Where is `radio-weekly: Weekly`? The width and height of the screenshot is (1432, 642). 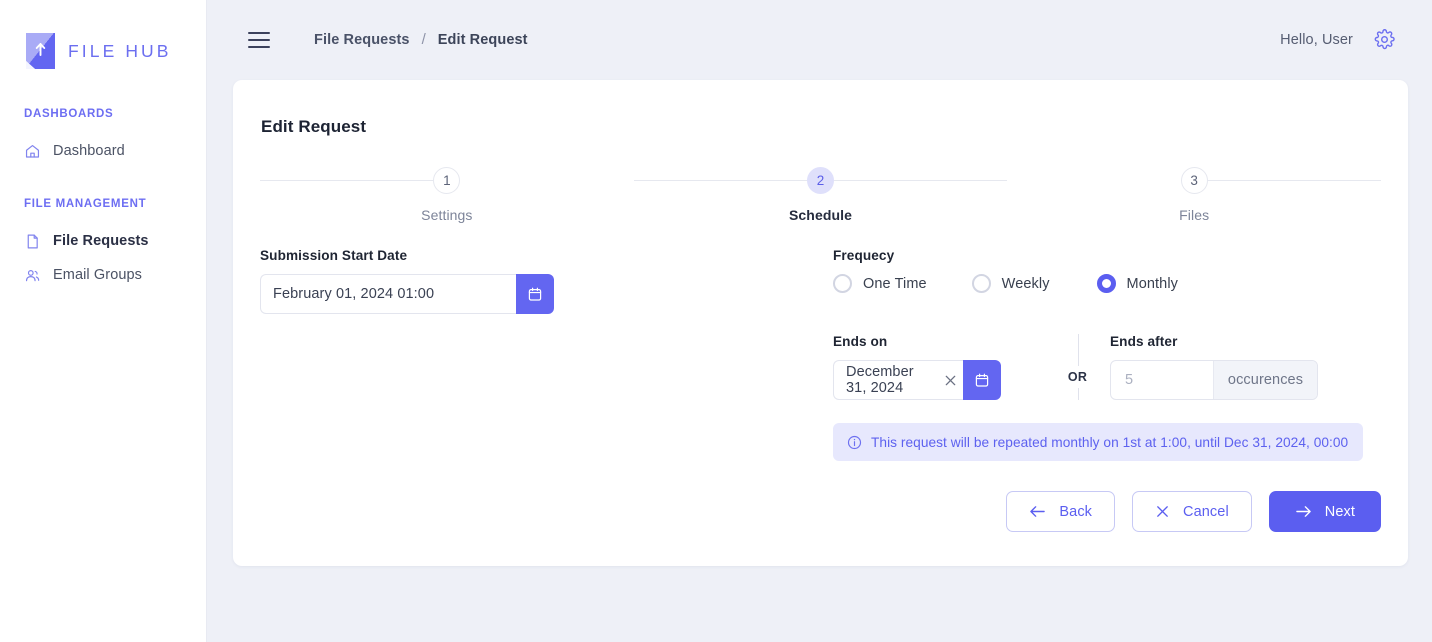 radio-weekly: Weekly is located at coordinates (1010, 283).